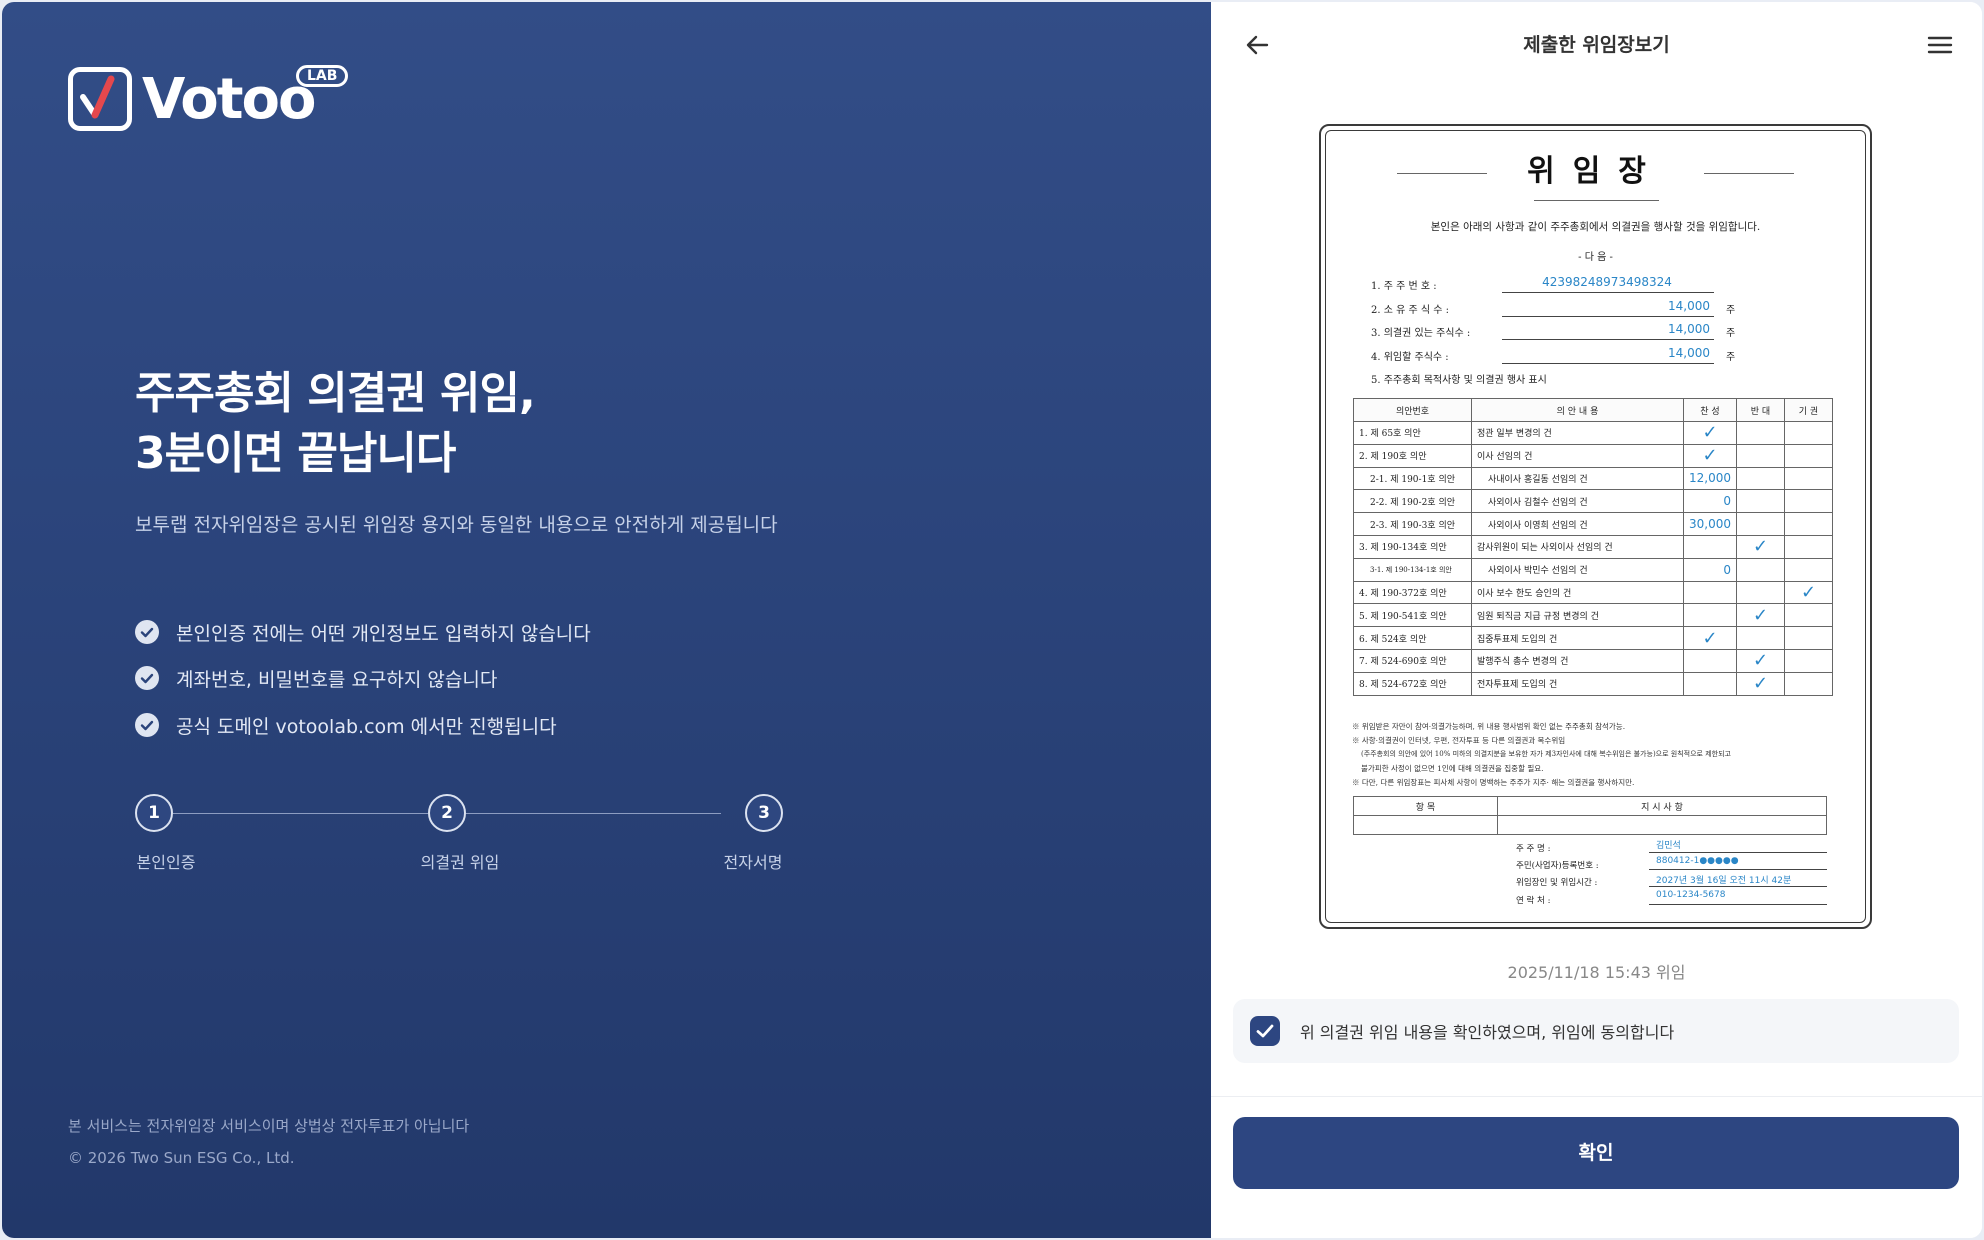 This screenshot has width=1984, height=1240. Describe the element at coordinates (1596, 1153) in the screenshot. I see `confirm-button: 확인` at that location.